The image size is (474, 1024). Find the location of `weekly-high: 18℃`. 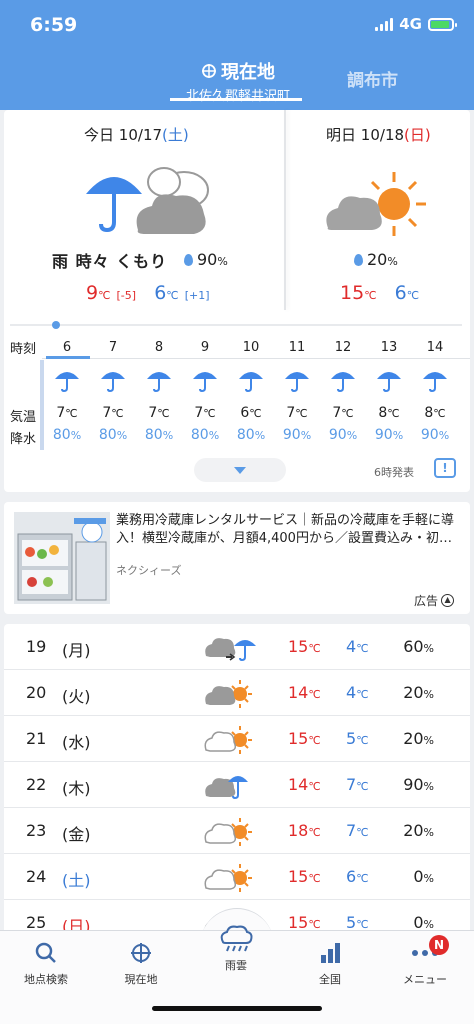

weekly-high: 18℃ is located at coordinates (304, 830).